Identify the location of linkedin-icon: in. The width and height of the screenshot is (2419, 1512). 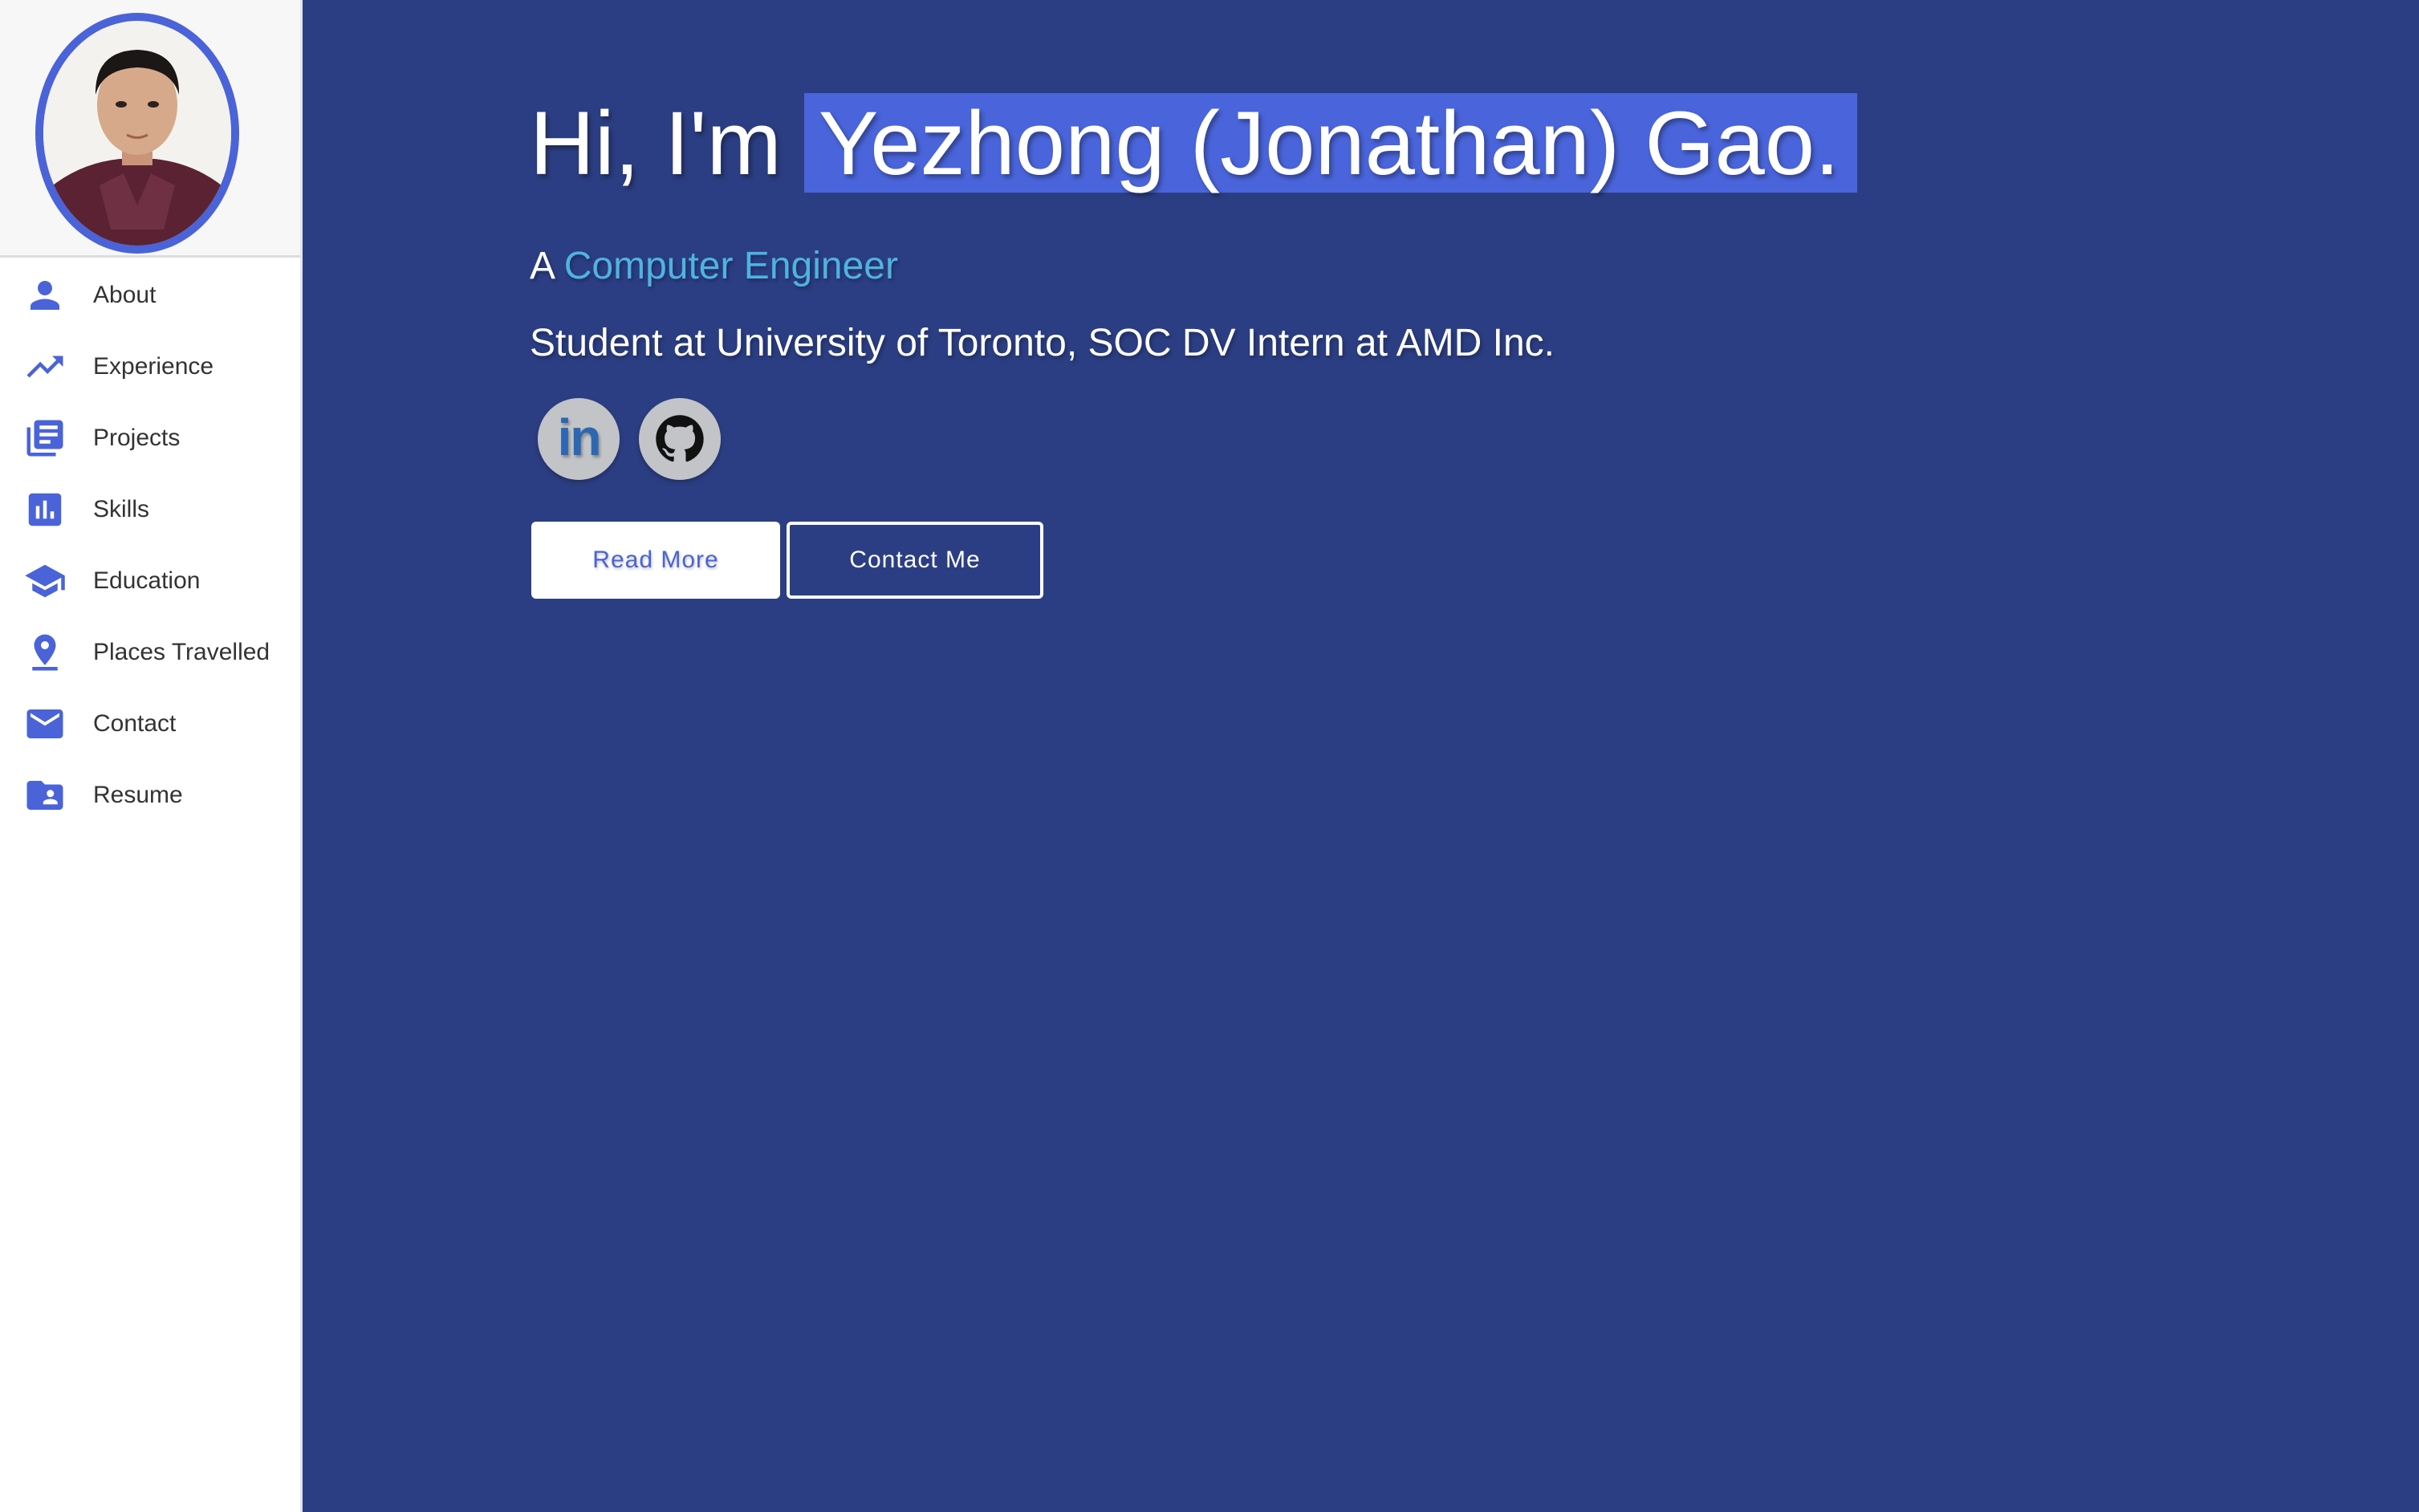
(579, 437).